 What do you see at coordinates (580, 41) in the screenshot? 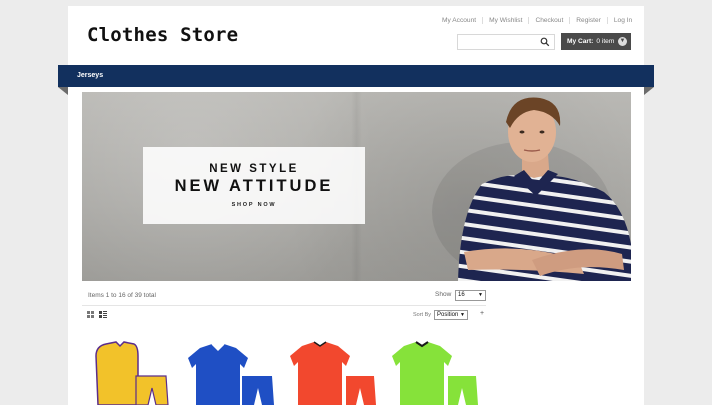
I see `cart-label: My Cart:` at bounding box center [580, 41].